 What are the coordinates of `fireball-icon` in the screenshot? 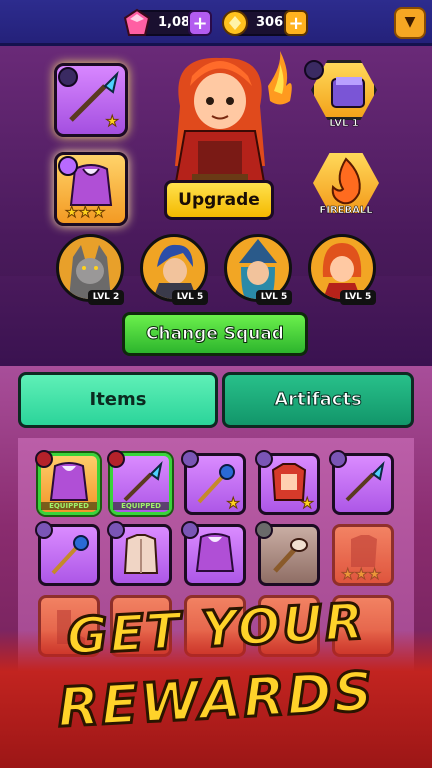 It's located at (346, 183).